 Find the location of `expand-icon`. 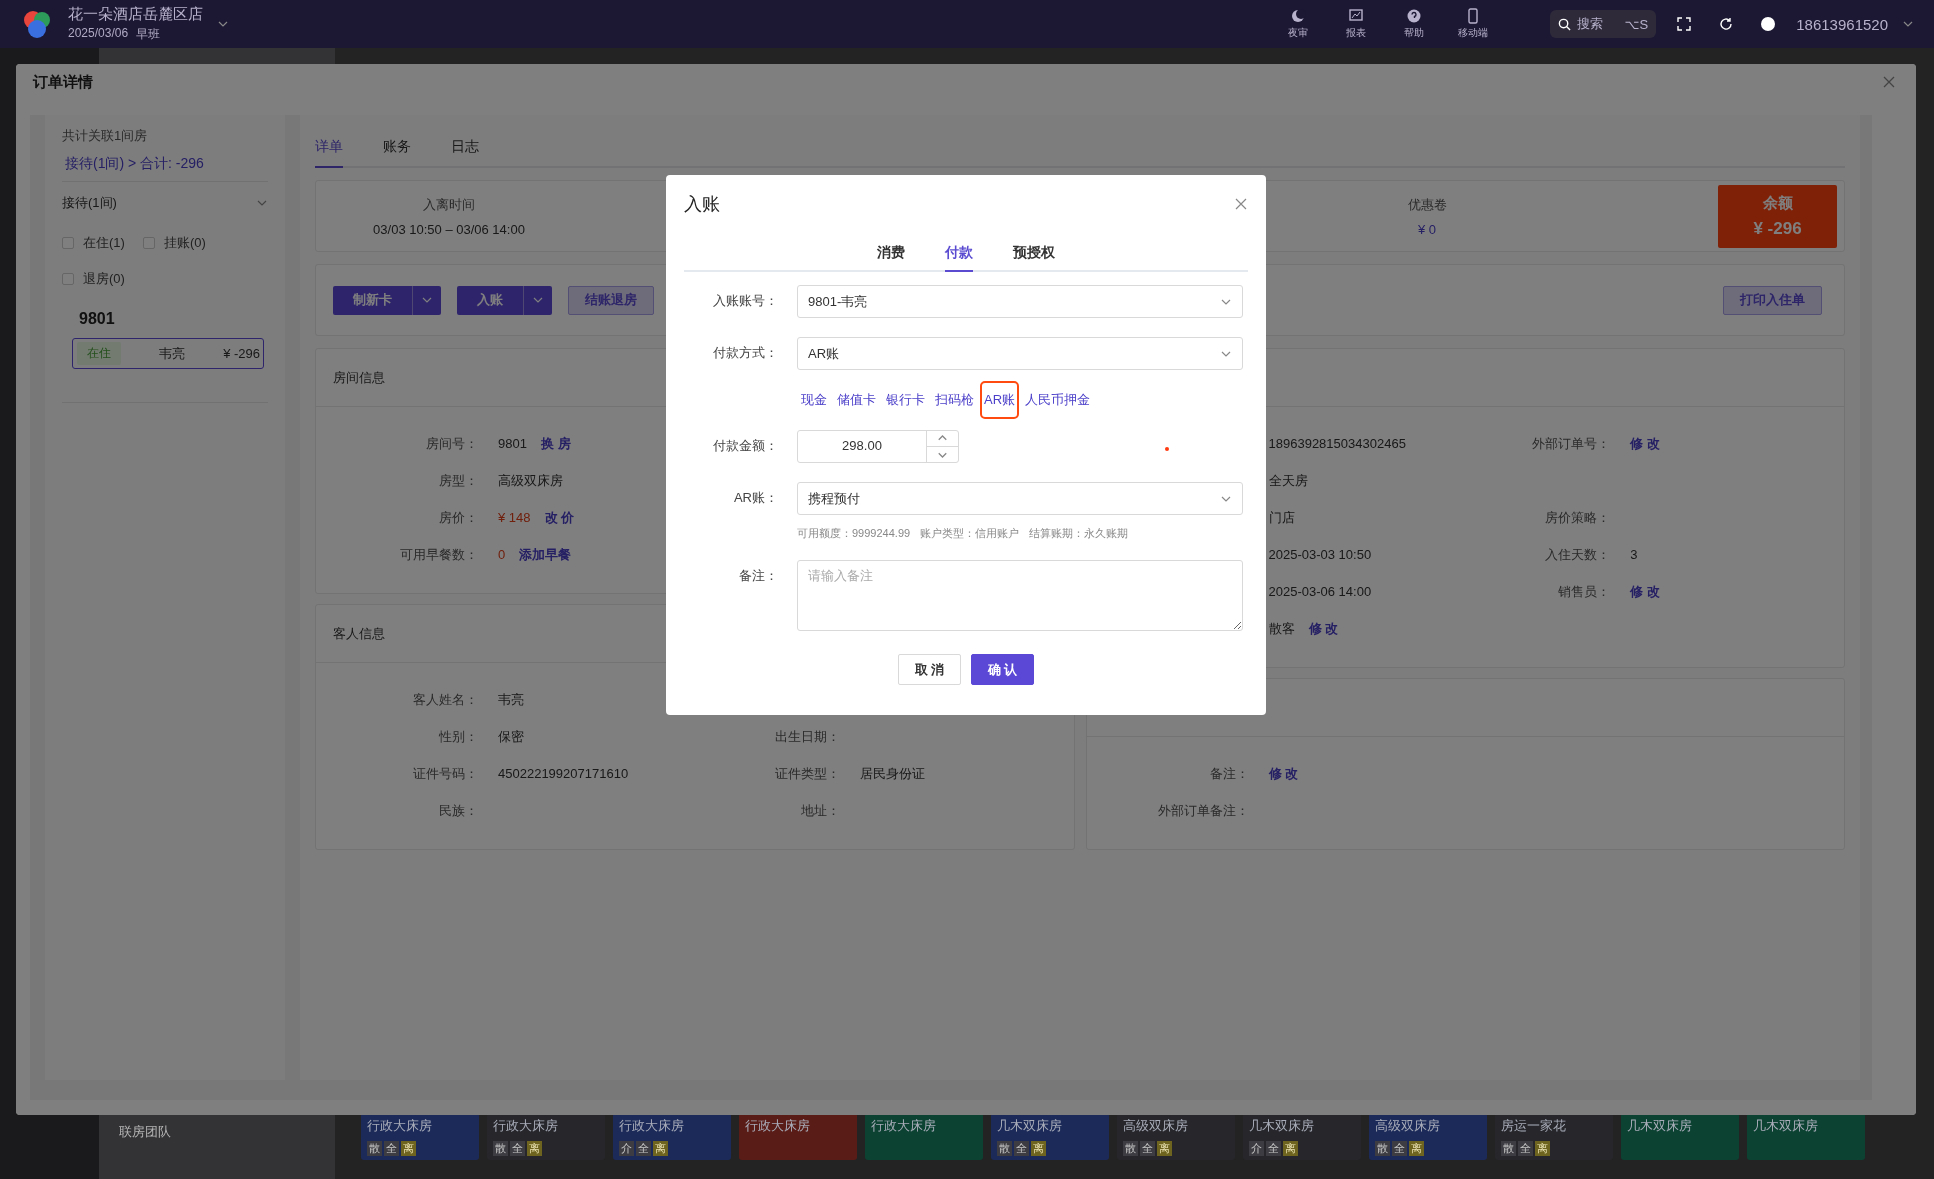

expand-icon is located at coordinates (1684, 24).